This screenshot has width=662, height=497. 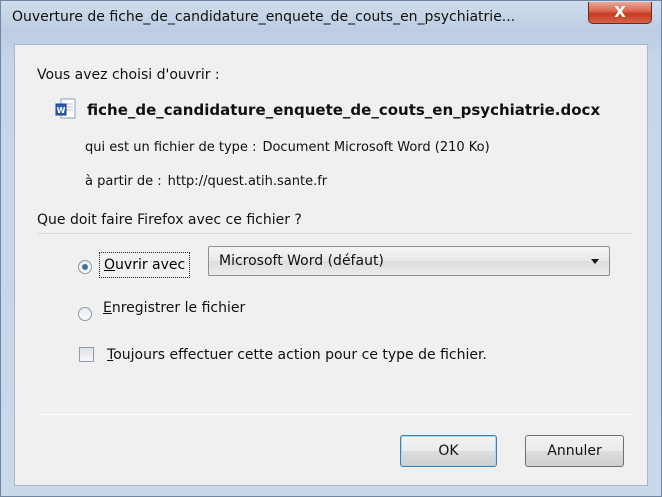 I want to click on close-button: X, so click(x=620, y=13).